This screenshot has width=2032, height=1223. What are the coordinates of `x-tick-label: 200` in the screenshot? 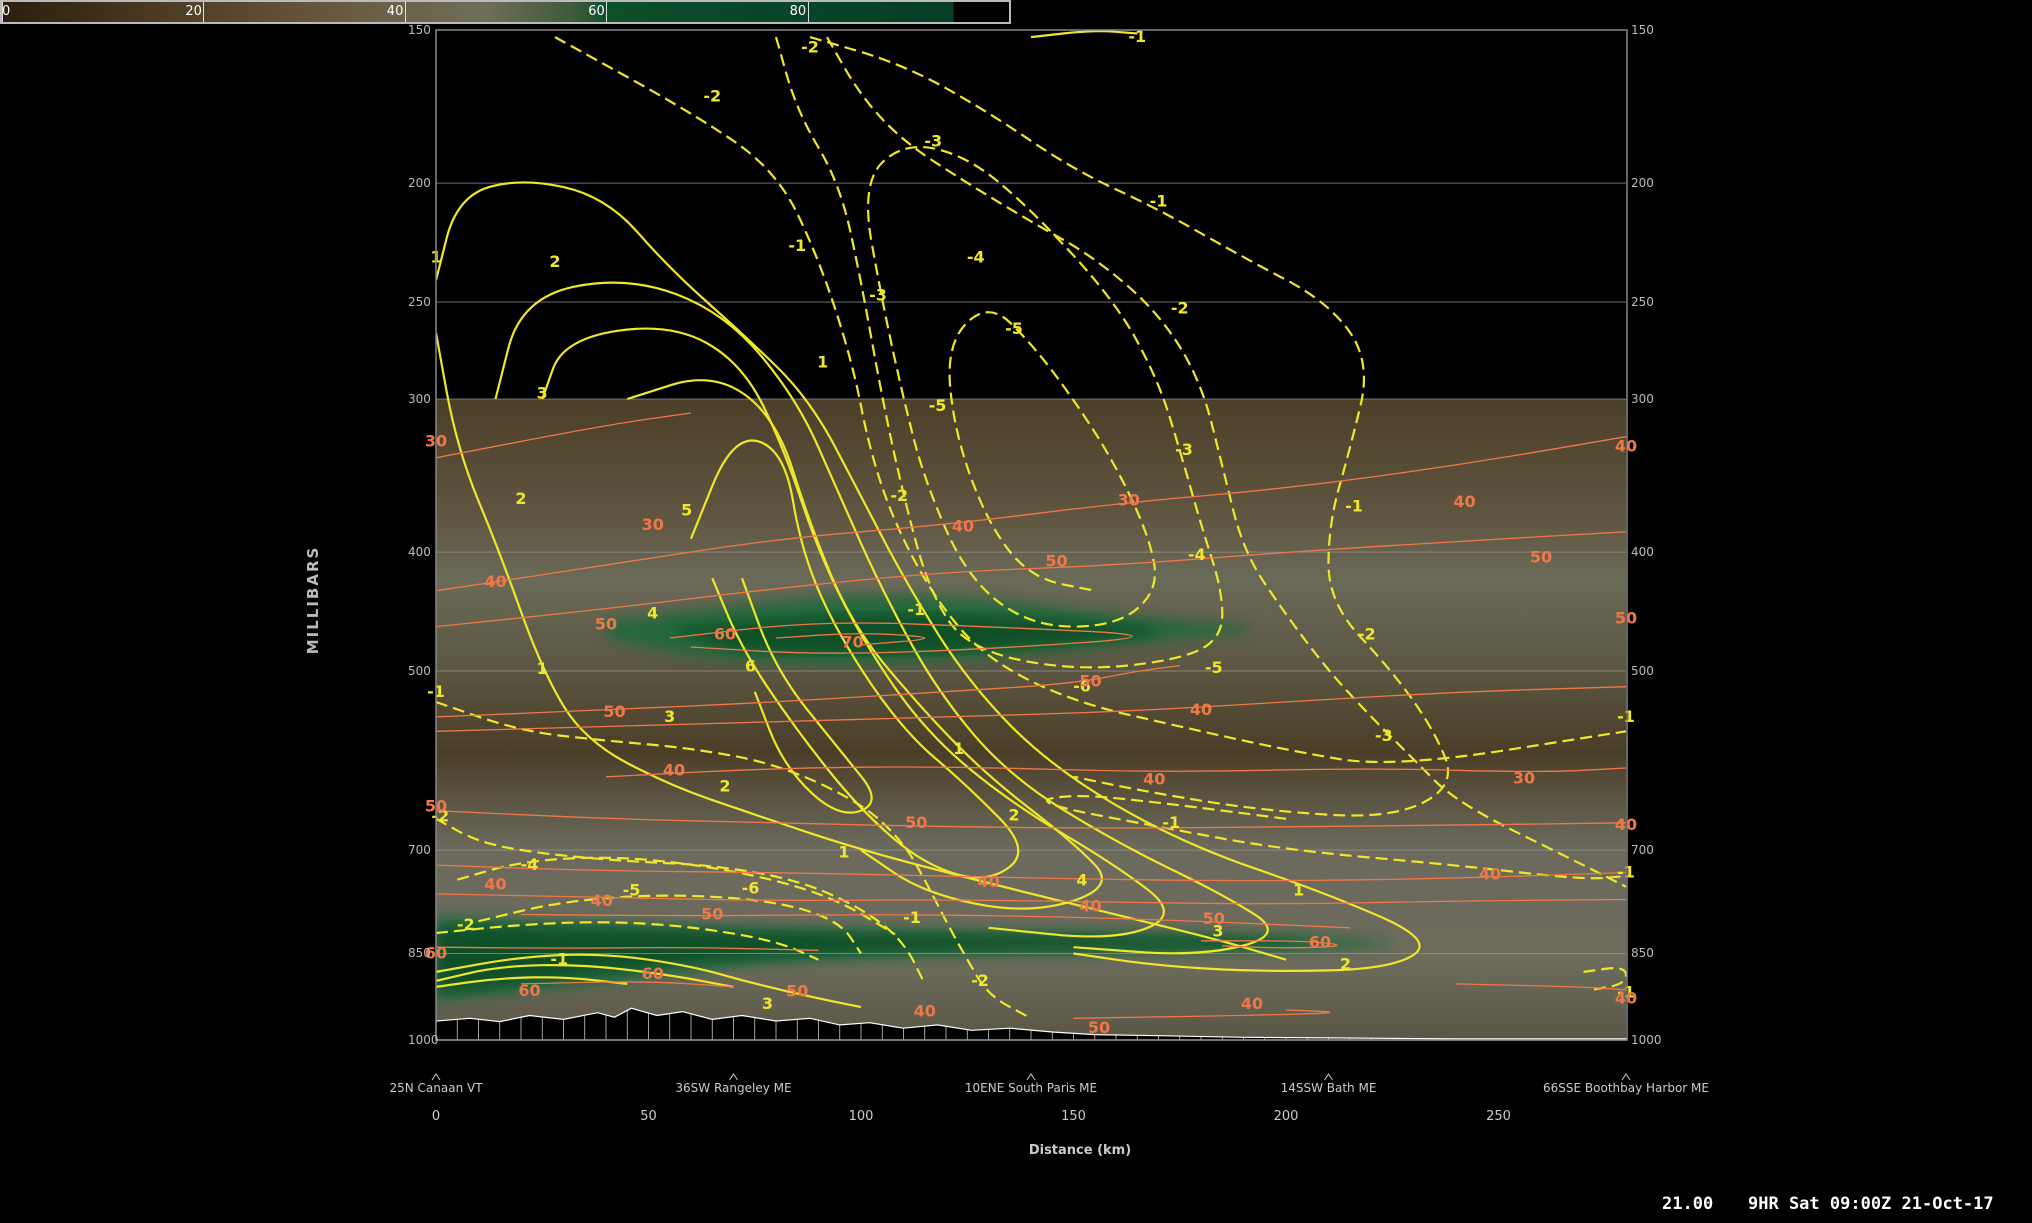 It's located at (1286, 1116).